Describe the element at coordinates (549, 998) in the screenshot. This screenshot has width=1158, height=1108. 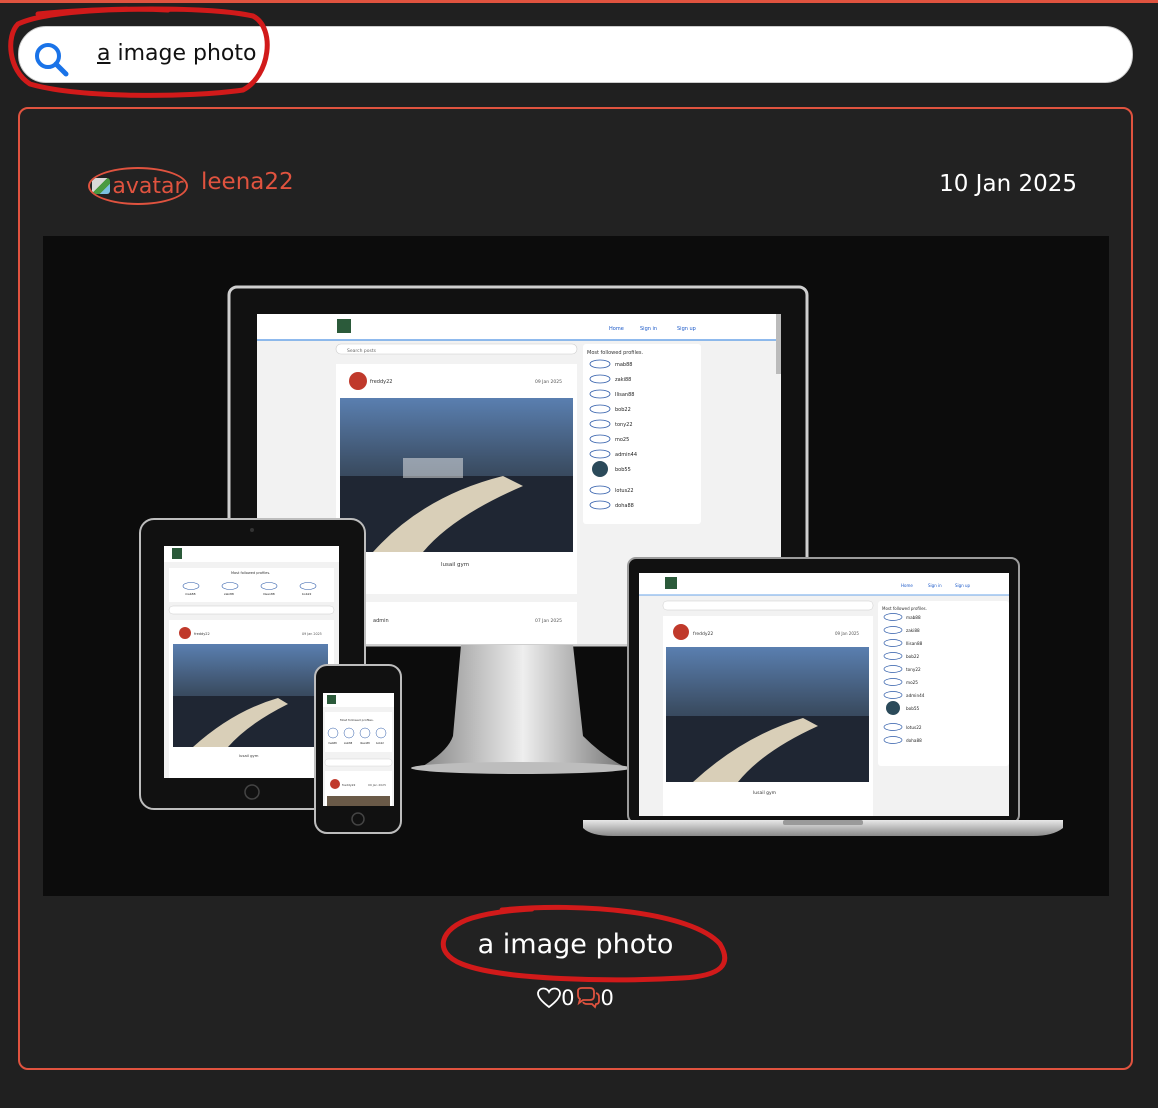
I see `heart-icon` at that location.